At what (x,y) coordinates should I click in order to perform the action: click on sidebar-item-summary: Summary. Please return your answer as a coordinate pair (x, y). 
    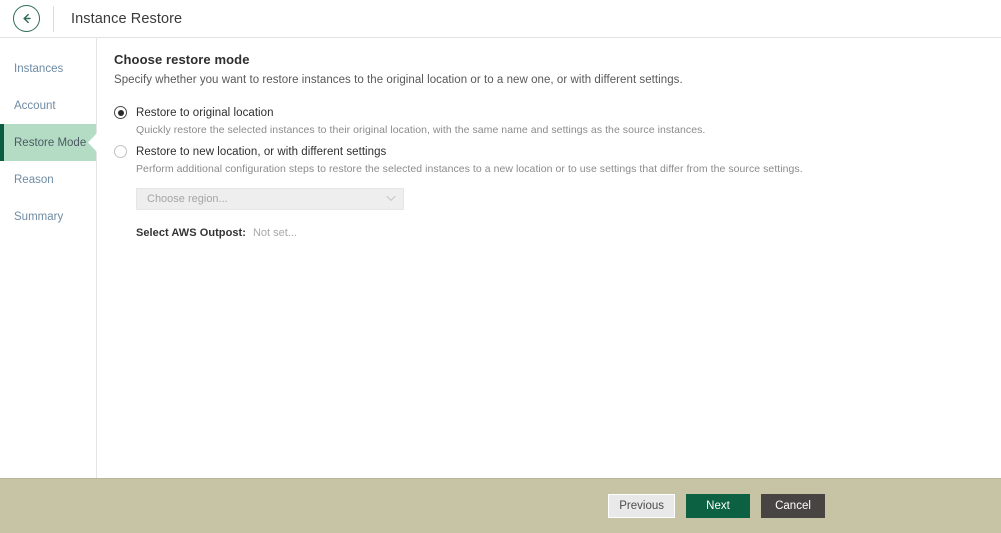
    Looking at the image, I should click on (48, 216).